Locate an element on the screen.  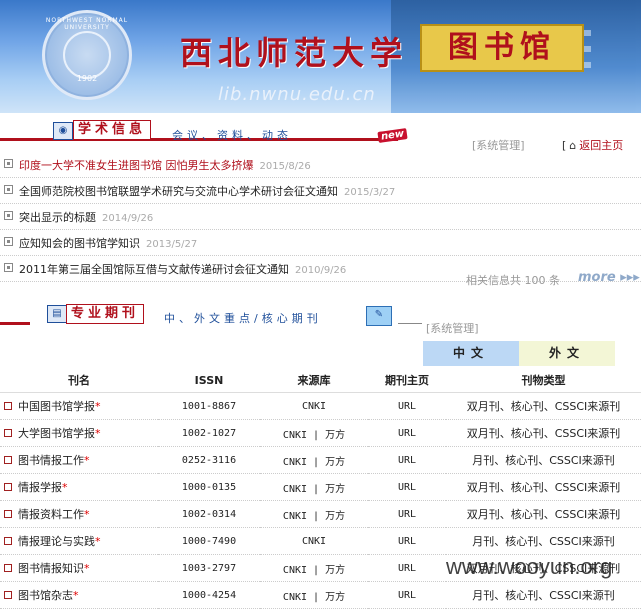
news-date: 2010/9/26 is located at coordinates (321, 270).